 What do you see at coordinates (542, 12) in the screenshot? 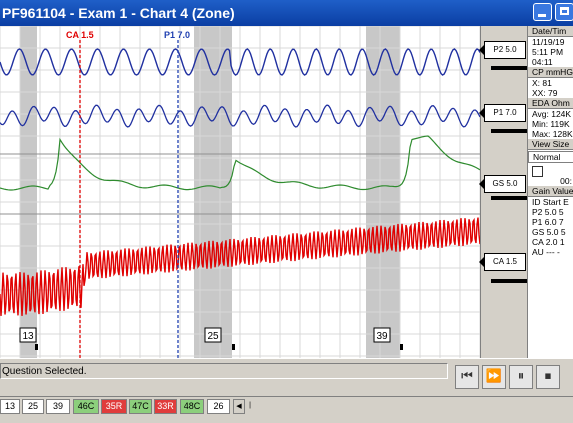
I see `minimize-icon` at bounding box center [542, 12].